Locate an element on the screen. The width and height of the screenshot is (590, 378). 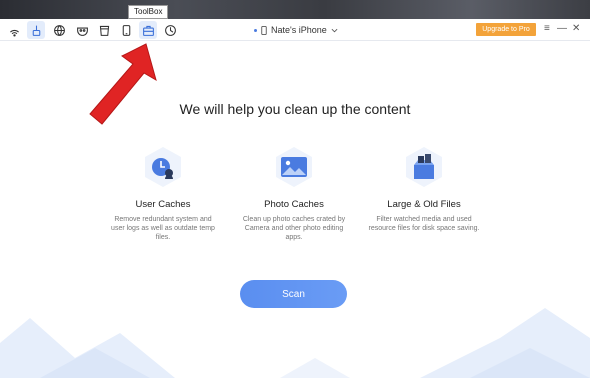
device-name: Nate's iPhone is located at coordinates (299, 30).